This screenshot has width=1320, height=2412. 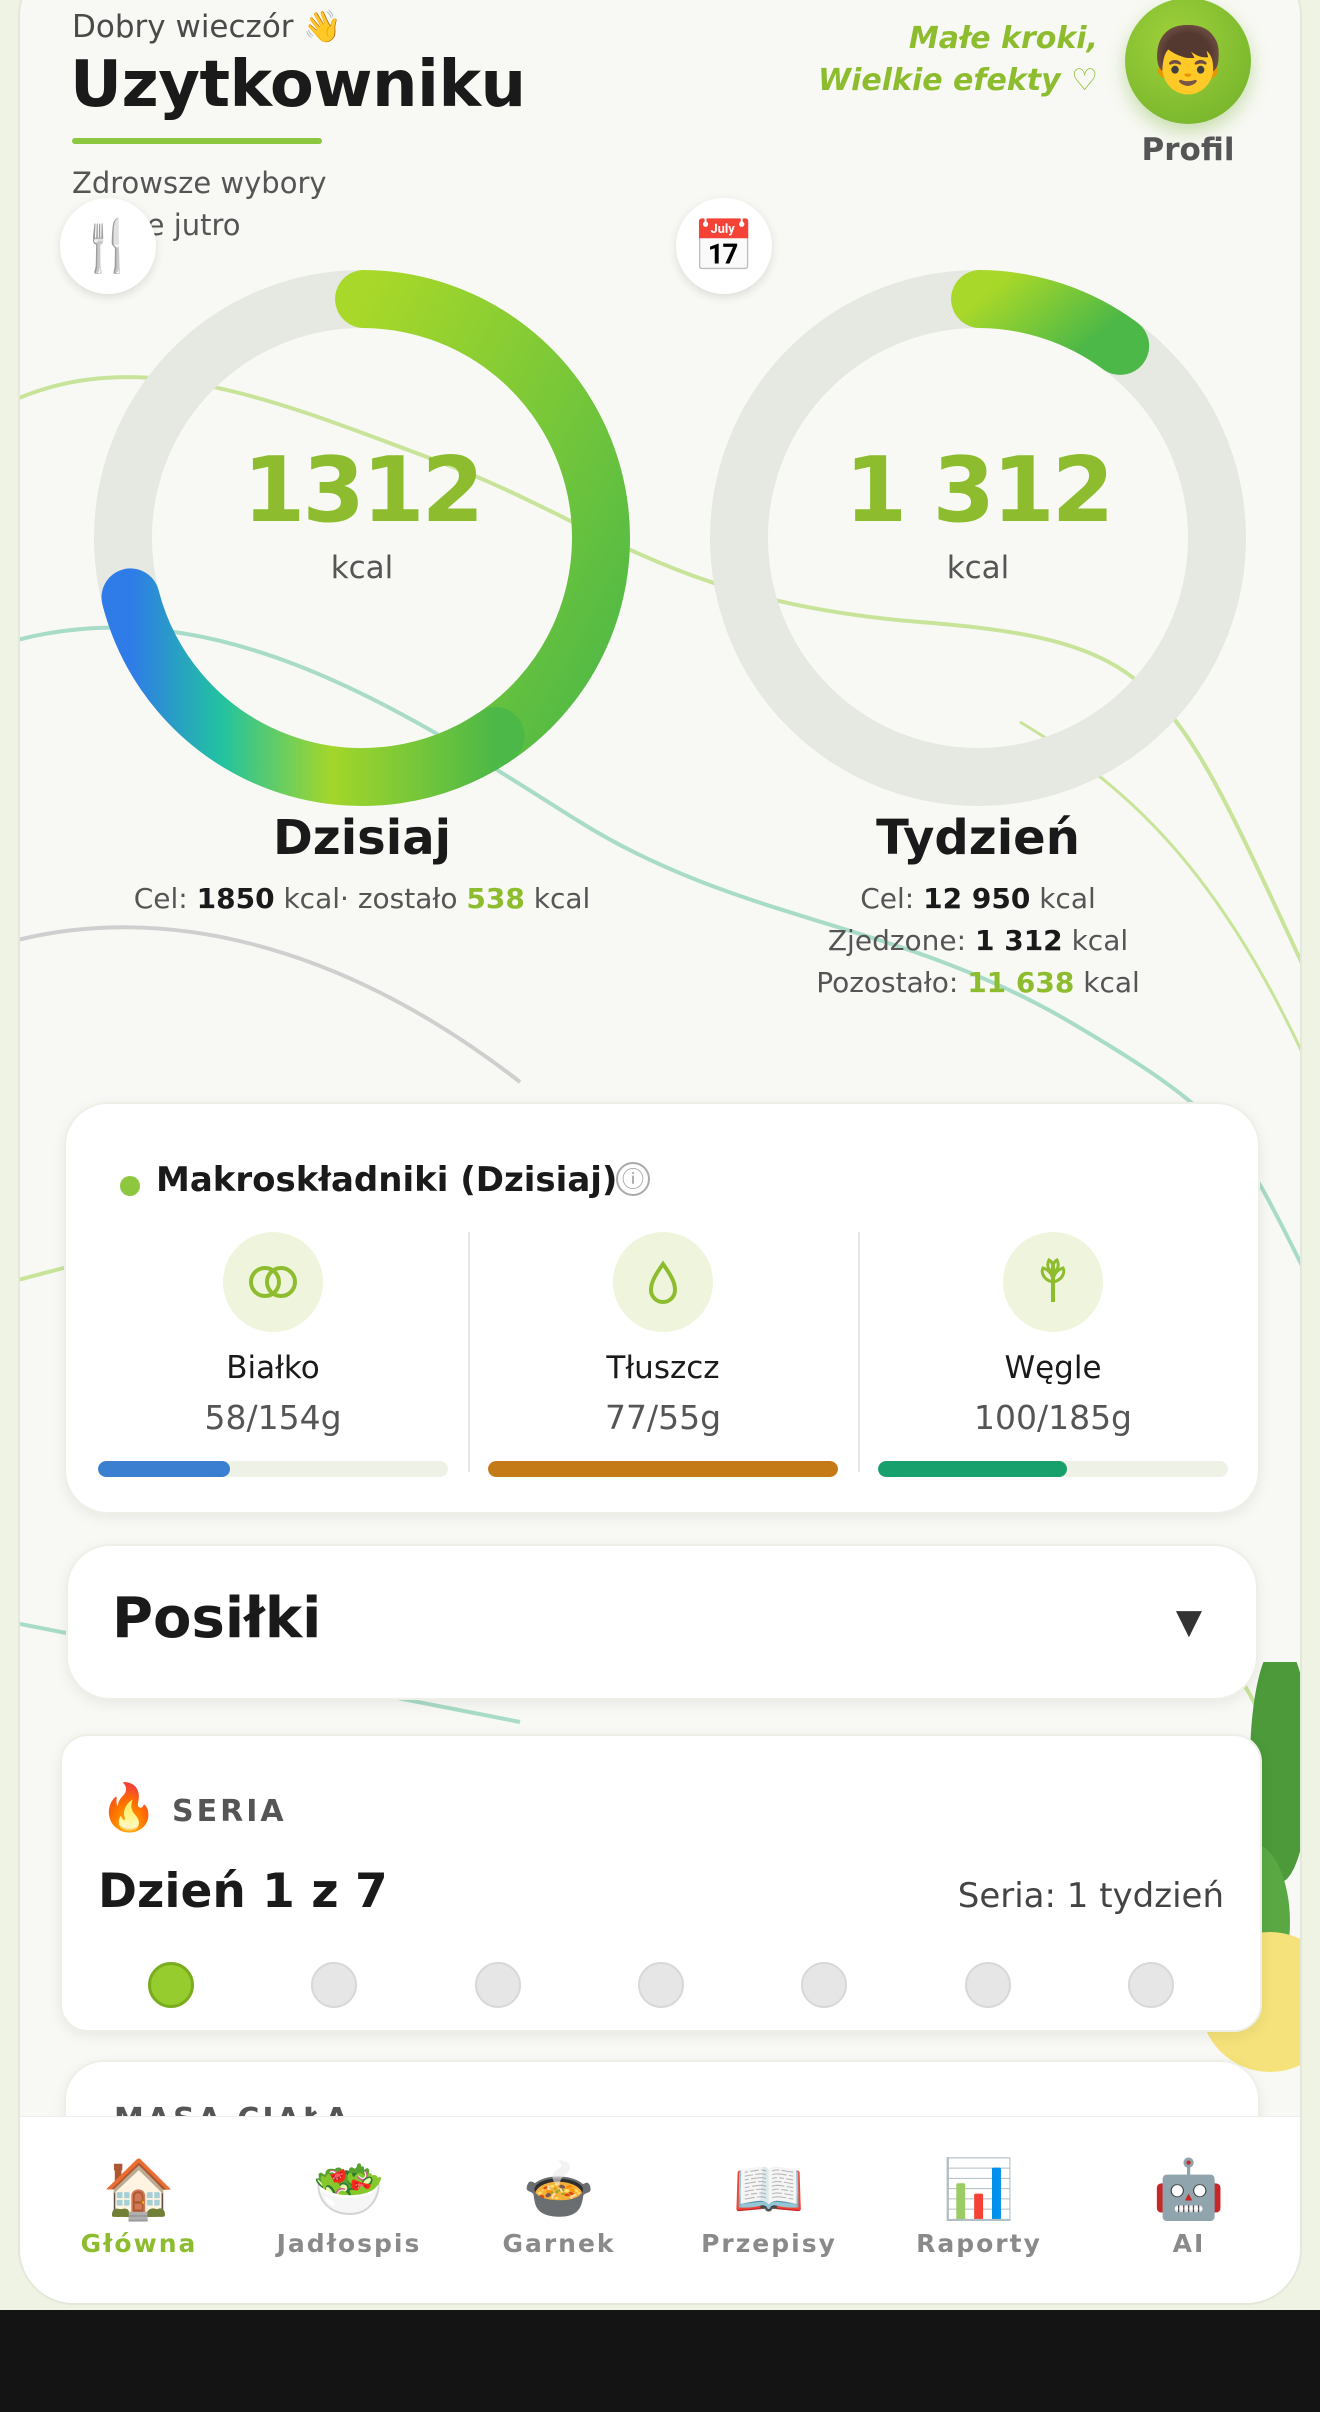 What do you see at coordinates (243, 1891) in the screenshot?
I see `streak-day-text: Dzień 1 z 7` at bounding box center [243, 1891].